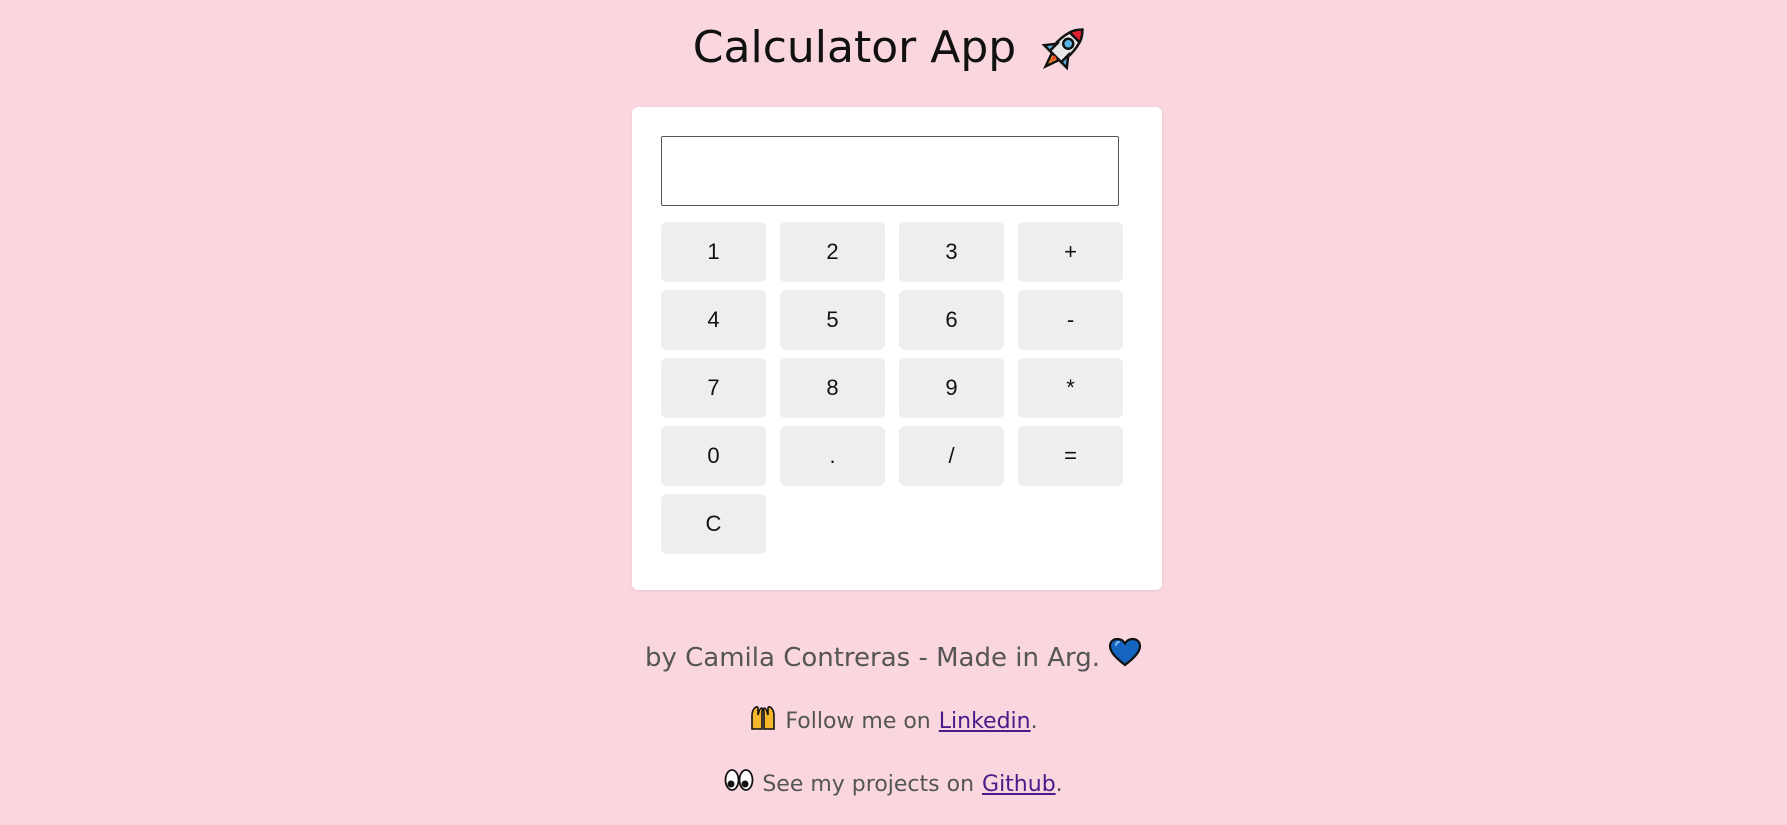 The height and width of the screenshot is (825, 1787). I want to click on key-4: 4, so click(713, 320).